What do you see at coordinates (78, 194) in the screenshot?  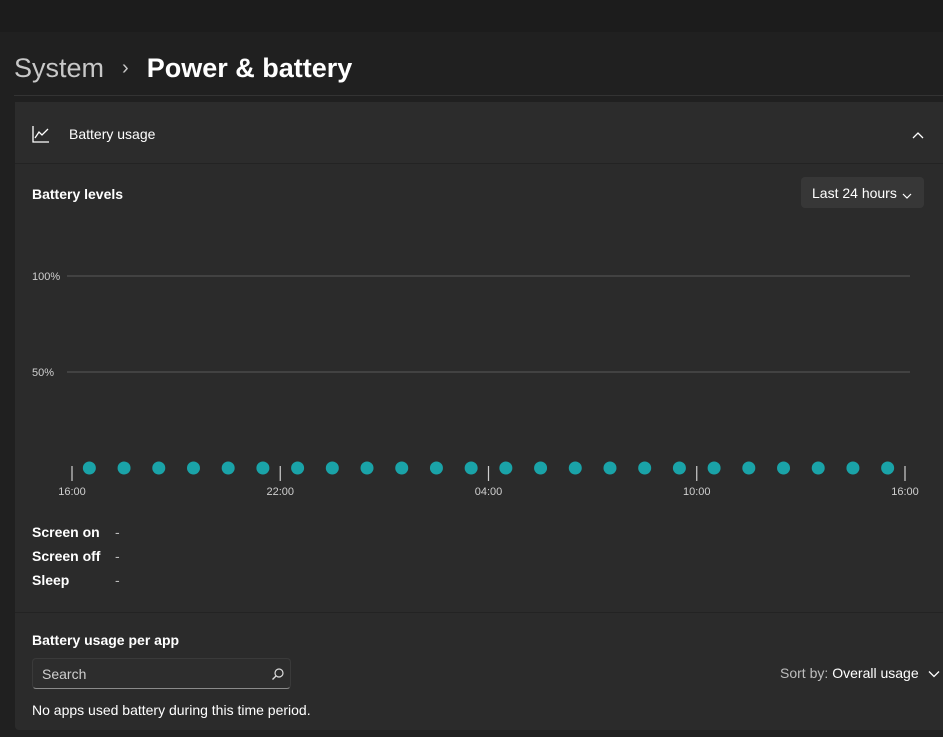 I see `battery-levels-title: Battery levels` at bounding box center [78, 194].